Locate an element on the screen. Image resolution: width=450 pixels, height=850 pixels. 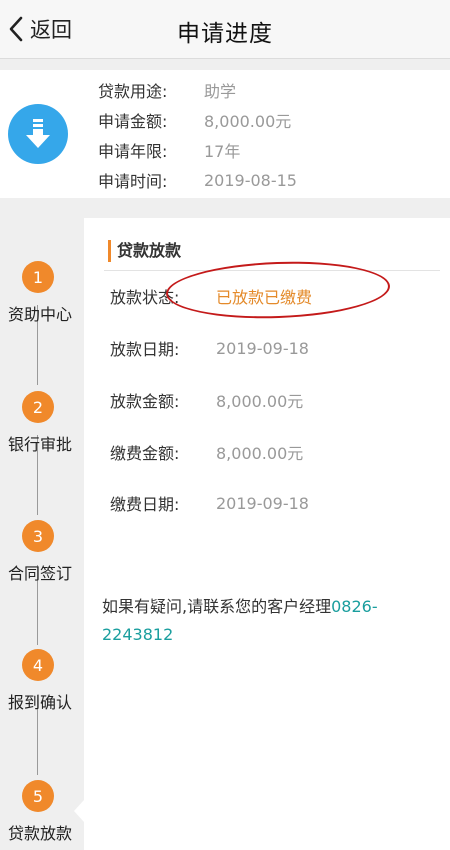
summary-row-purpose: 贷款用途: 助学 is located at coordinates (167, 91).